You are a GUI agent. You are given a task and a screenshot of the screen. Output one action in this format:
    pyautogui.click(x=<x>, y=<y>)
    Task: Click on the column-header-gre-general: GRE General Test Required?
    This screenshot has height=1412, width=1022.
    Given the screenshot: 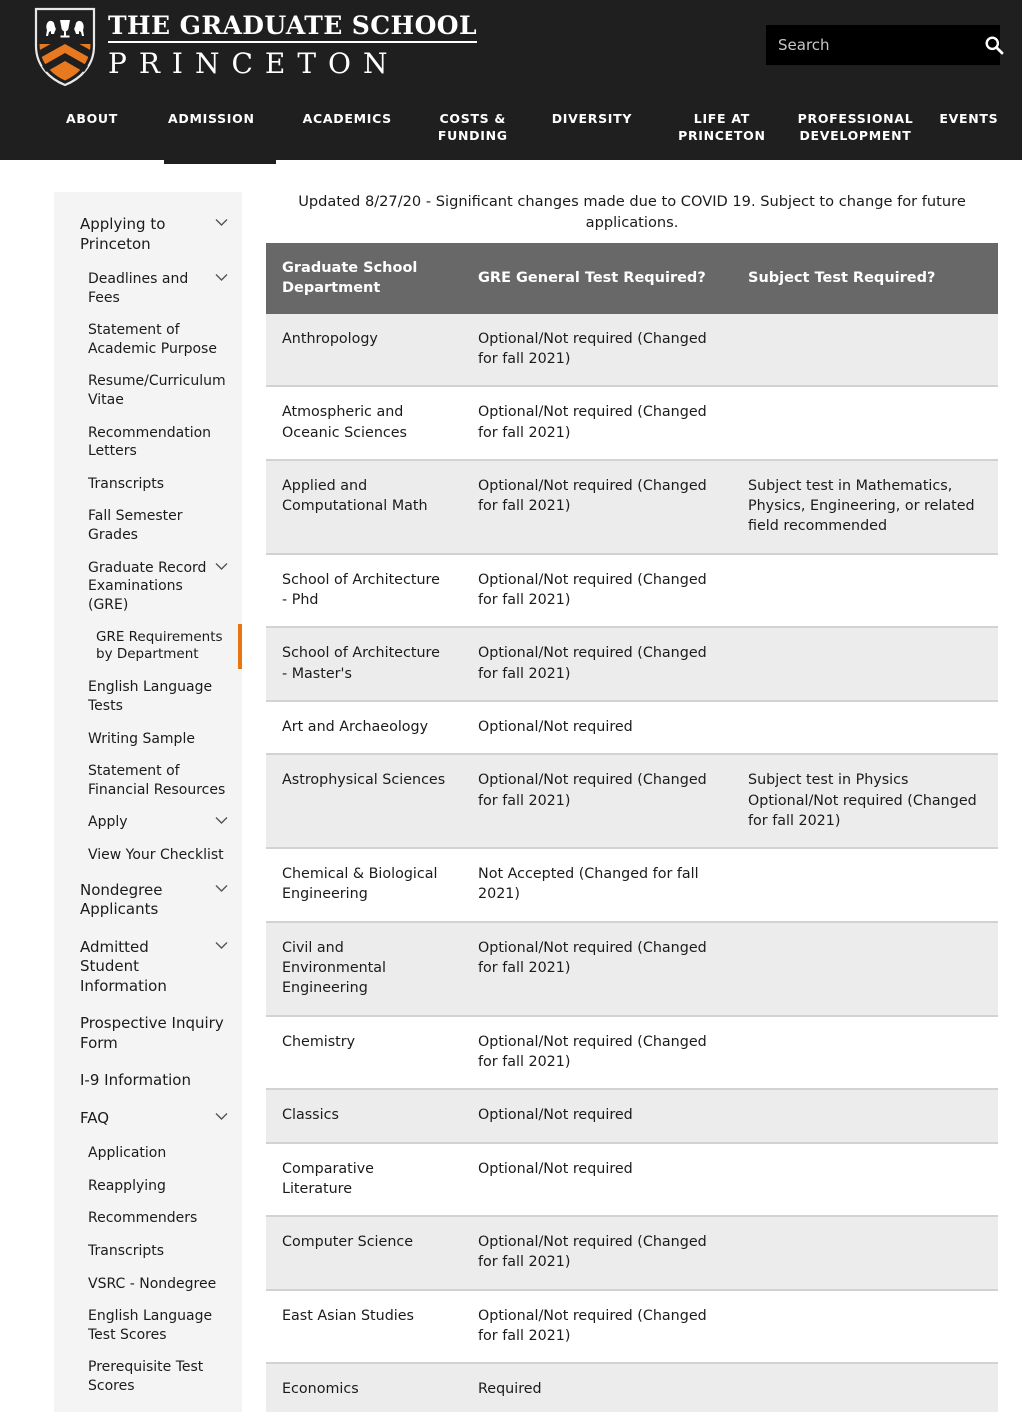 What is the action you would take?
    pyautogui.click(x=597, y=278)
    